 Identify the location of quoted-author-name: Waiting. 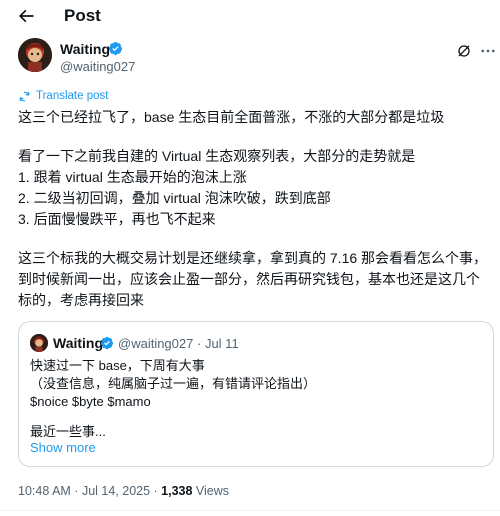
(78, 343).